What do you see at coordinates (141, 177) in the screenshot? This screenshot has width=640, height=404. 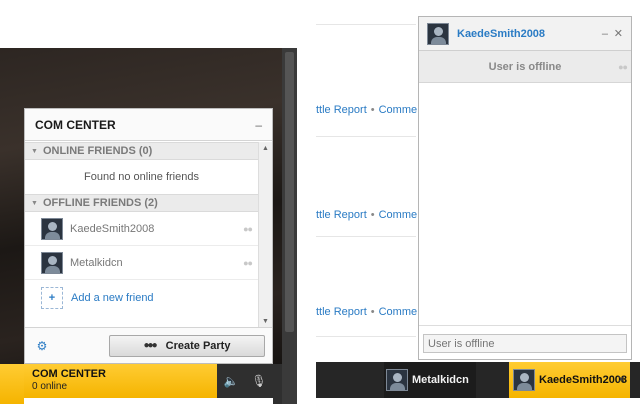 I see `no-online-friends-message: Found no online friends` at bounding box center [141, 177].